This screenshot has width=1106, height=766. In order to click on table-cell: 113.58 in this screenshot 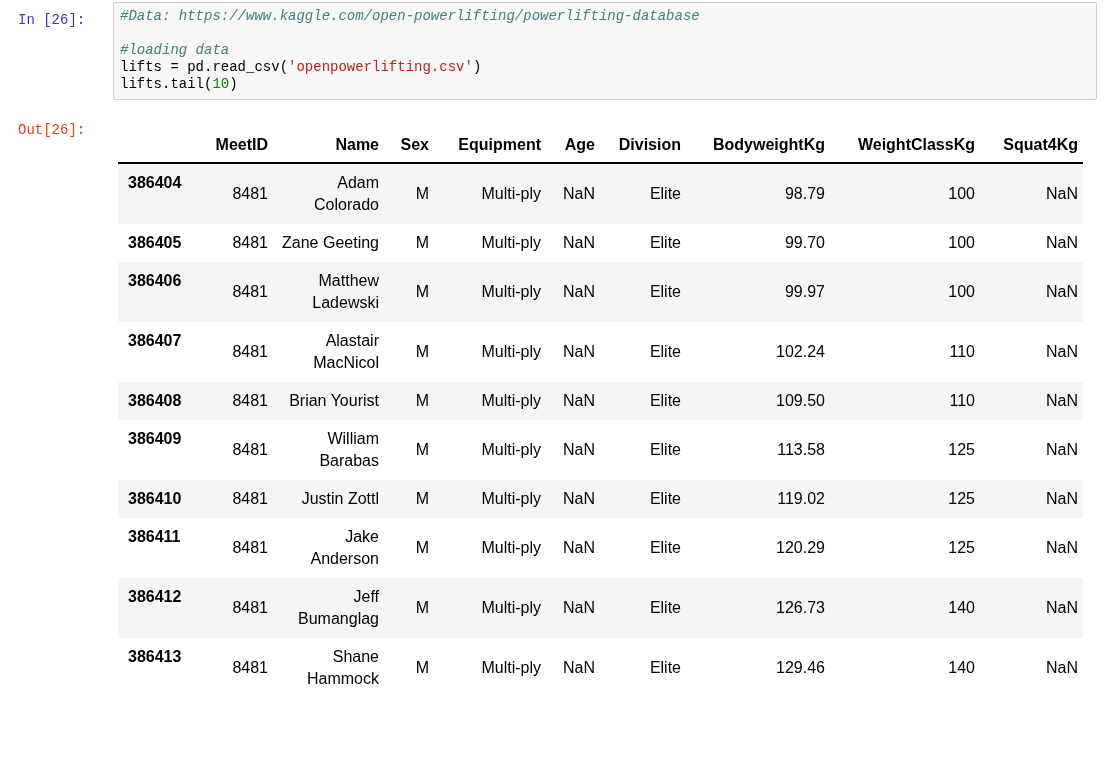, I will do `click(758, 450)`.